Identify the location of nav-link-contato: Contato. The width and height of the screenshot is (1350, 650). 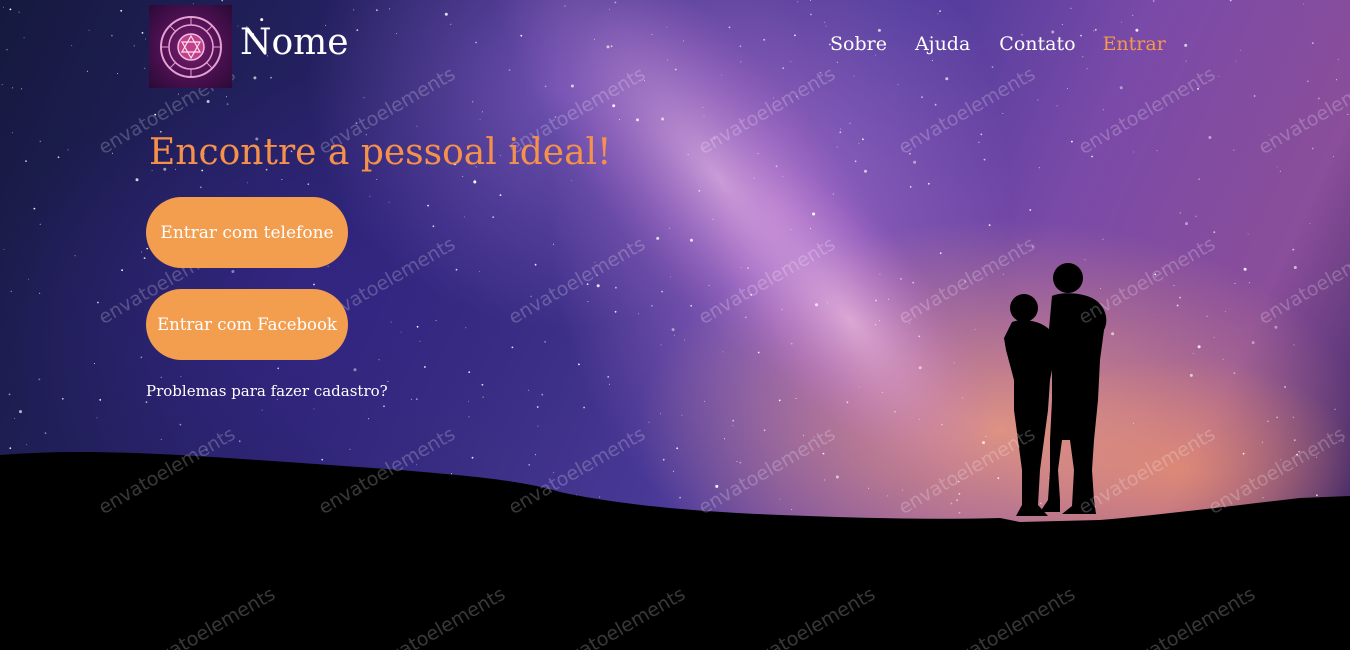
(1037, 44).